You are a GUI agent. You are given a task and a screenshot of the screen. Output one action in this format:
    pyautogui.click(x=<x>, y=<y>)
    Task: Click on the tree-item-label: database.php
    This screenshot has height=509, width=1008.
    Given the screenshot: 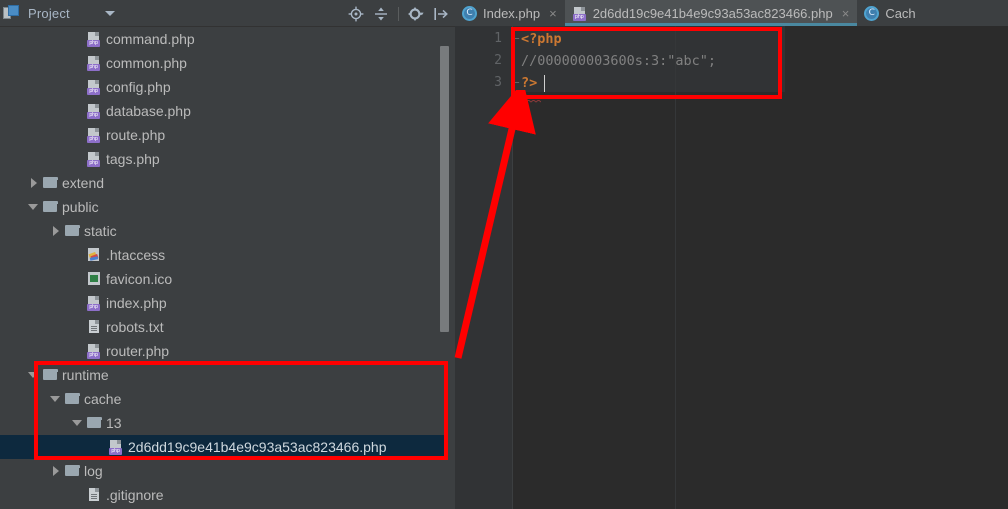 What is the action you would take?
    pyautogui.click(x=148, y=111)
    